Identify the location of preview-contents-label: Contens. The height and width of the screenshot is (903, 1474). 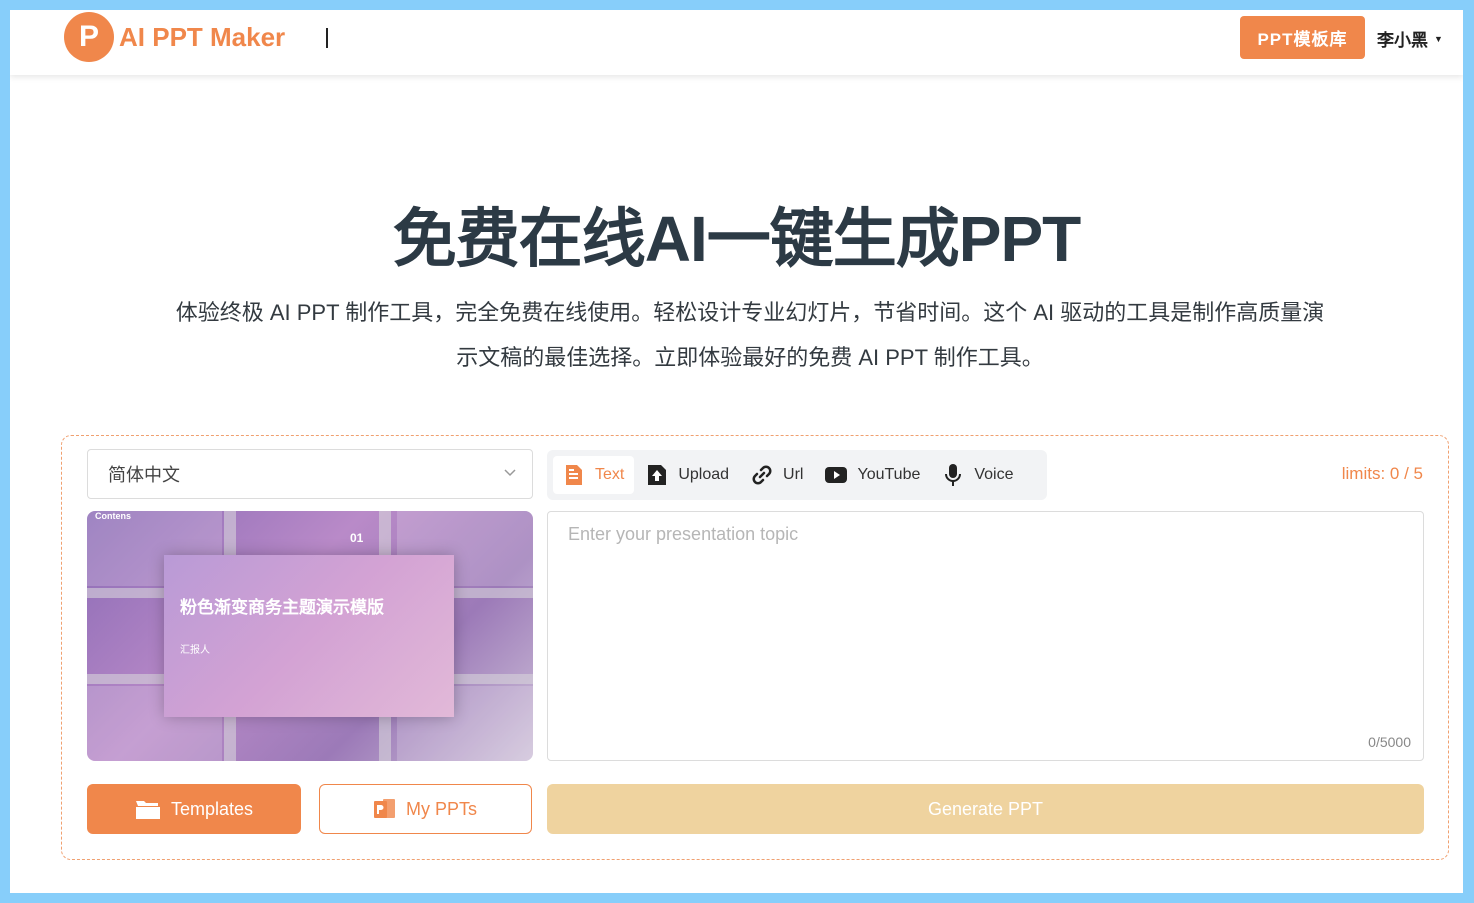
(113, 516).